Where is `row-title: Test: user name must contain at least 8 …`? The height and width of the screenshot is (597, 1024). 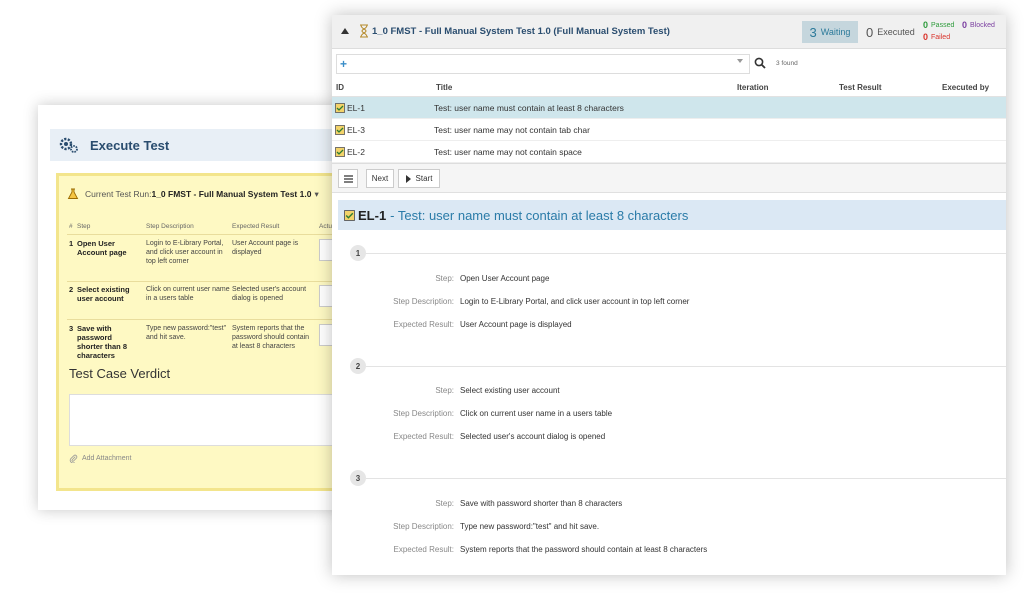 row-title: Test: user name must contain at least 8 … is located at coordinates (529, 108).